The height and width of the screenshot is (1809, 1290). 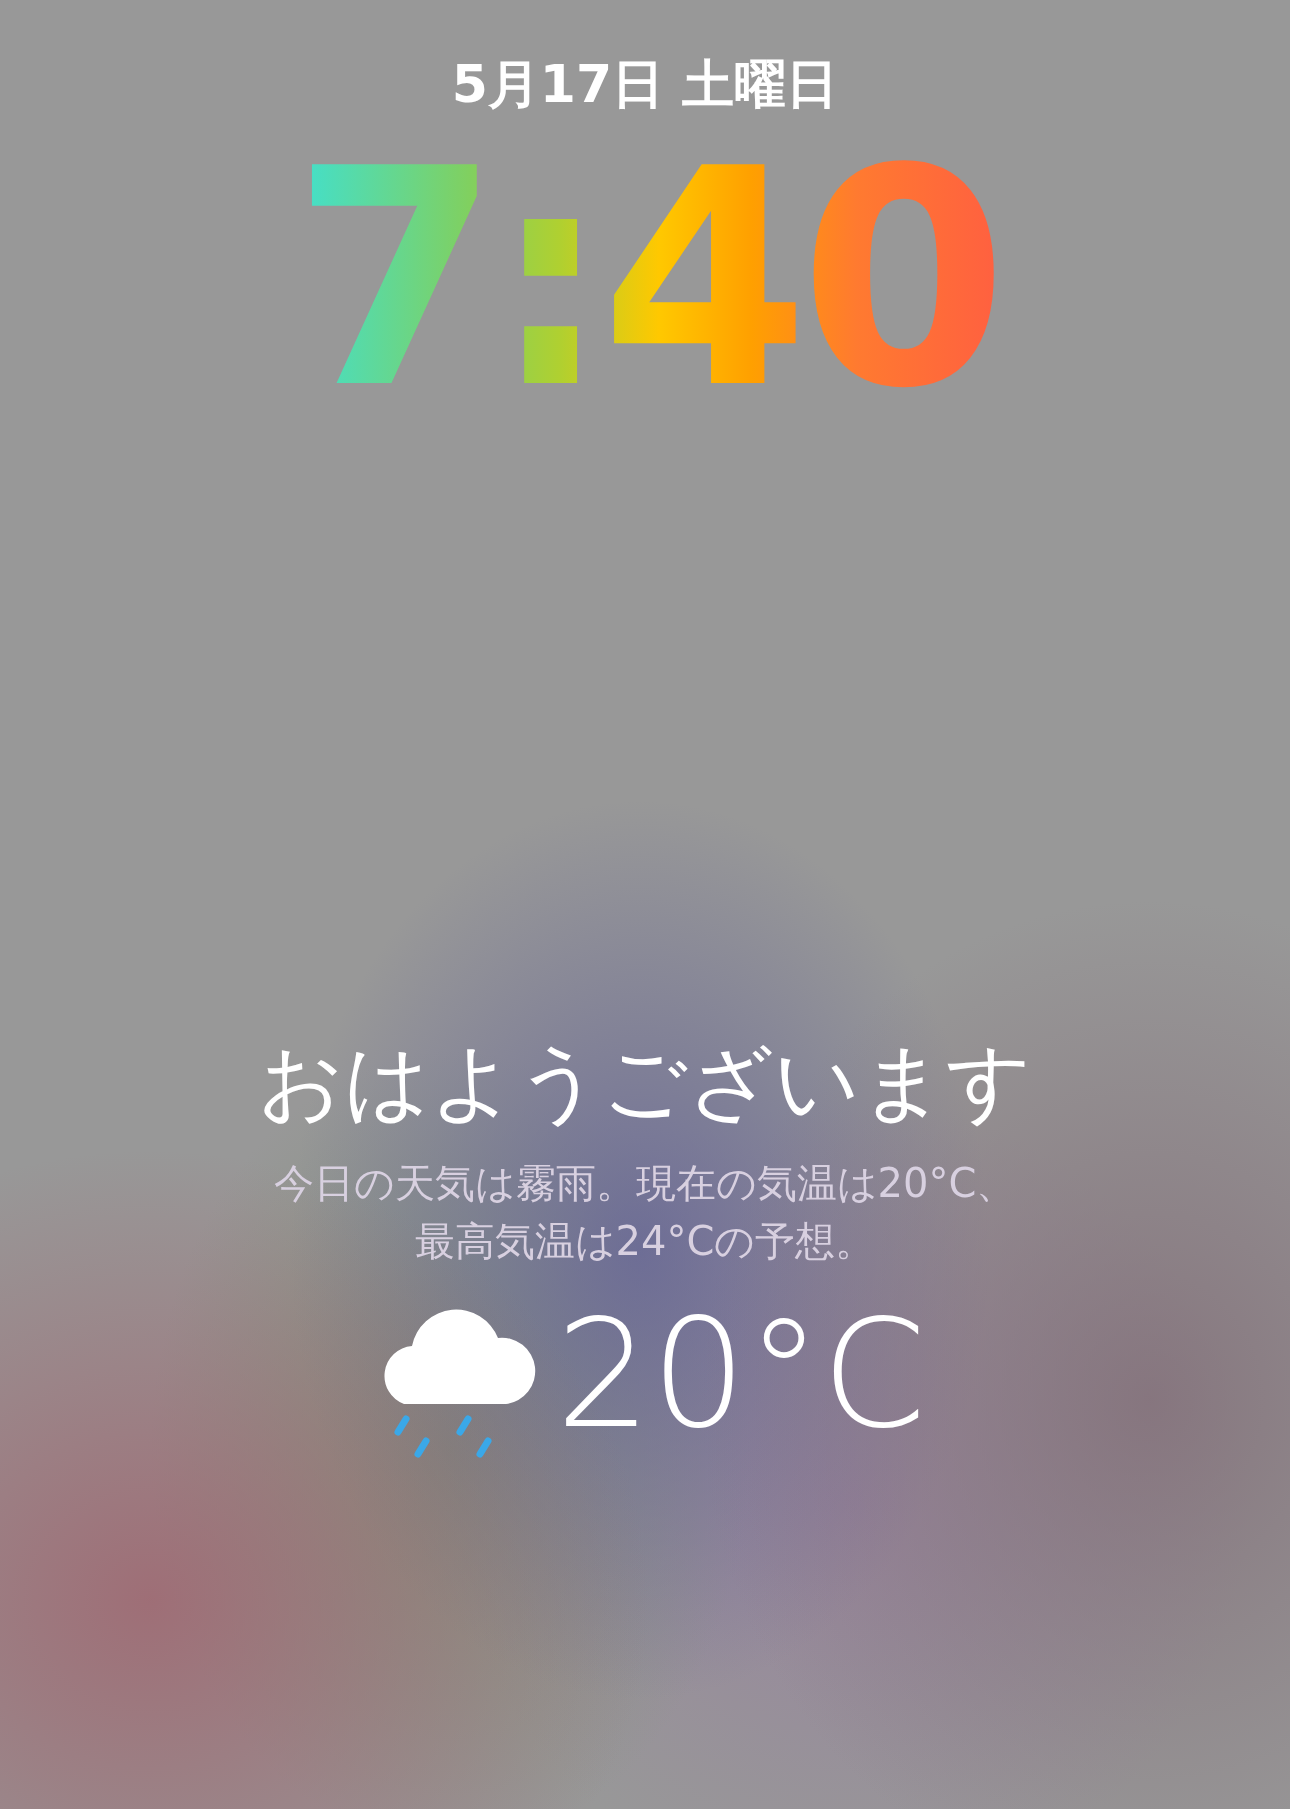 What do you see at coordinates (645, 84) in the screenshot?
I see `date-label: 5月17日 土曜日` at bounding box center [645, 84].